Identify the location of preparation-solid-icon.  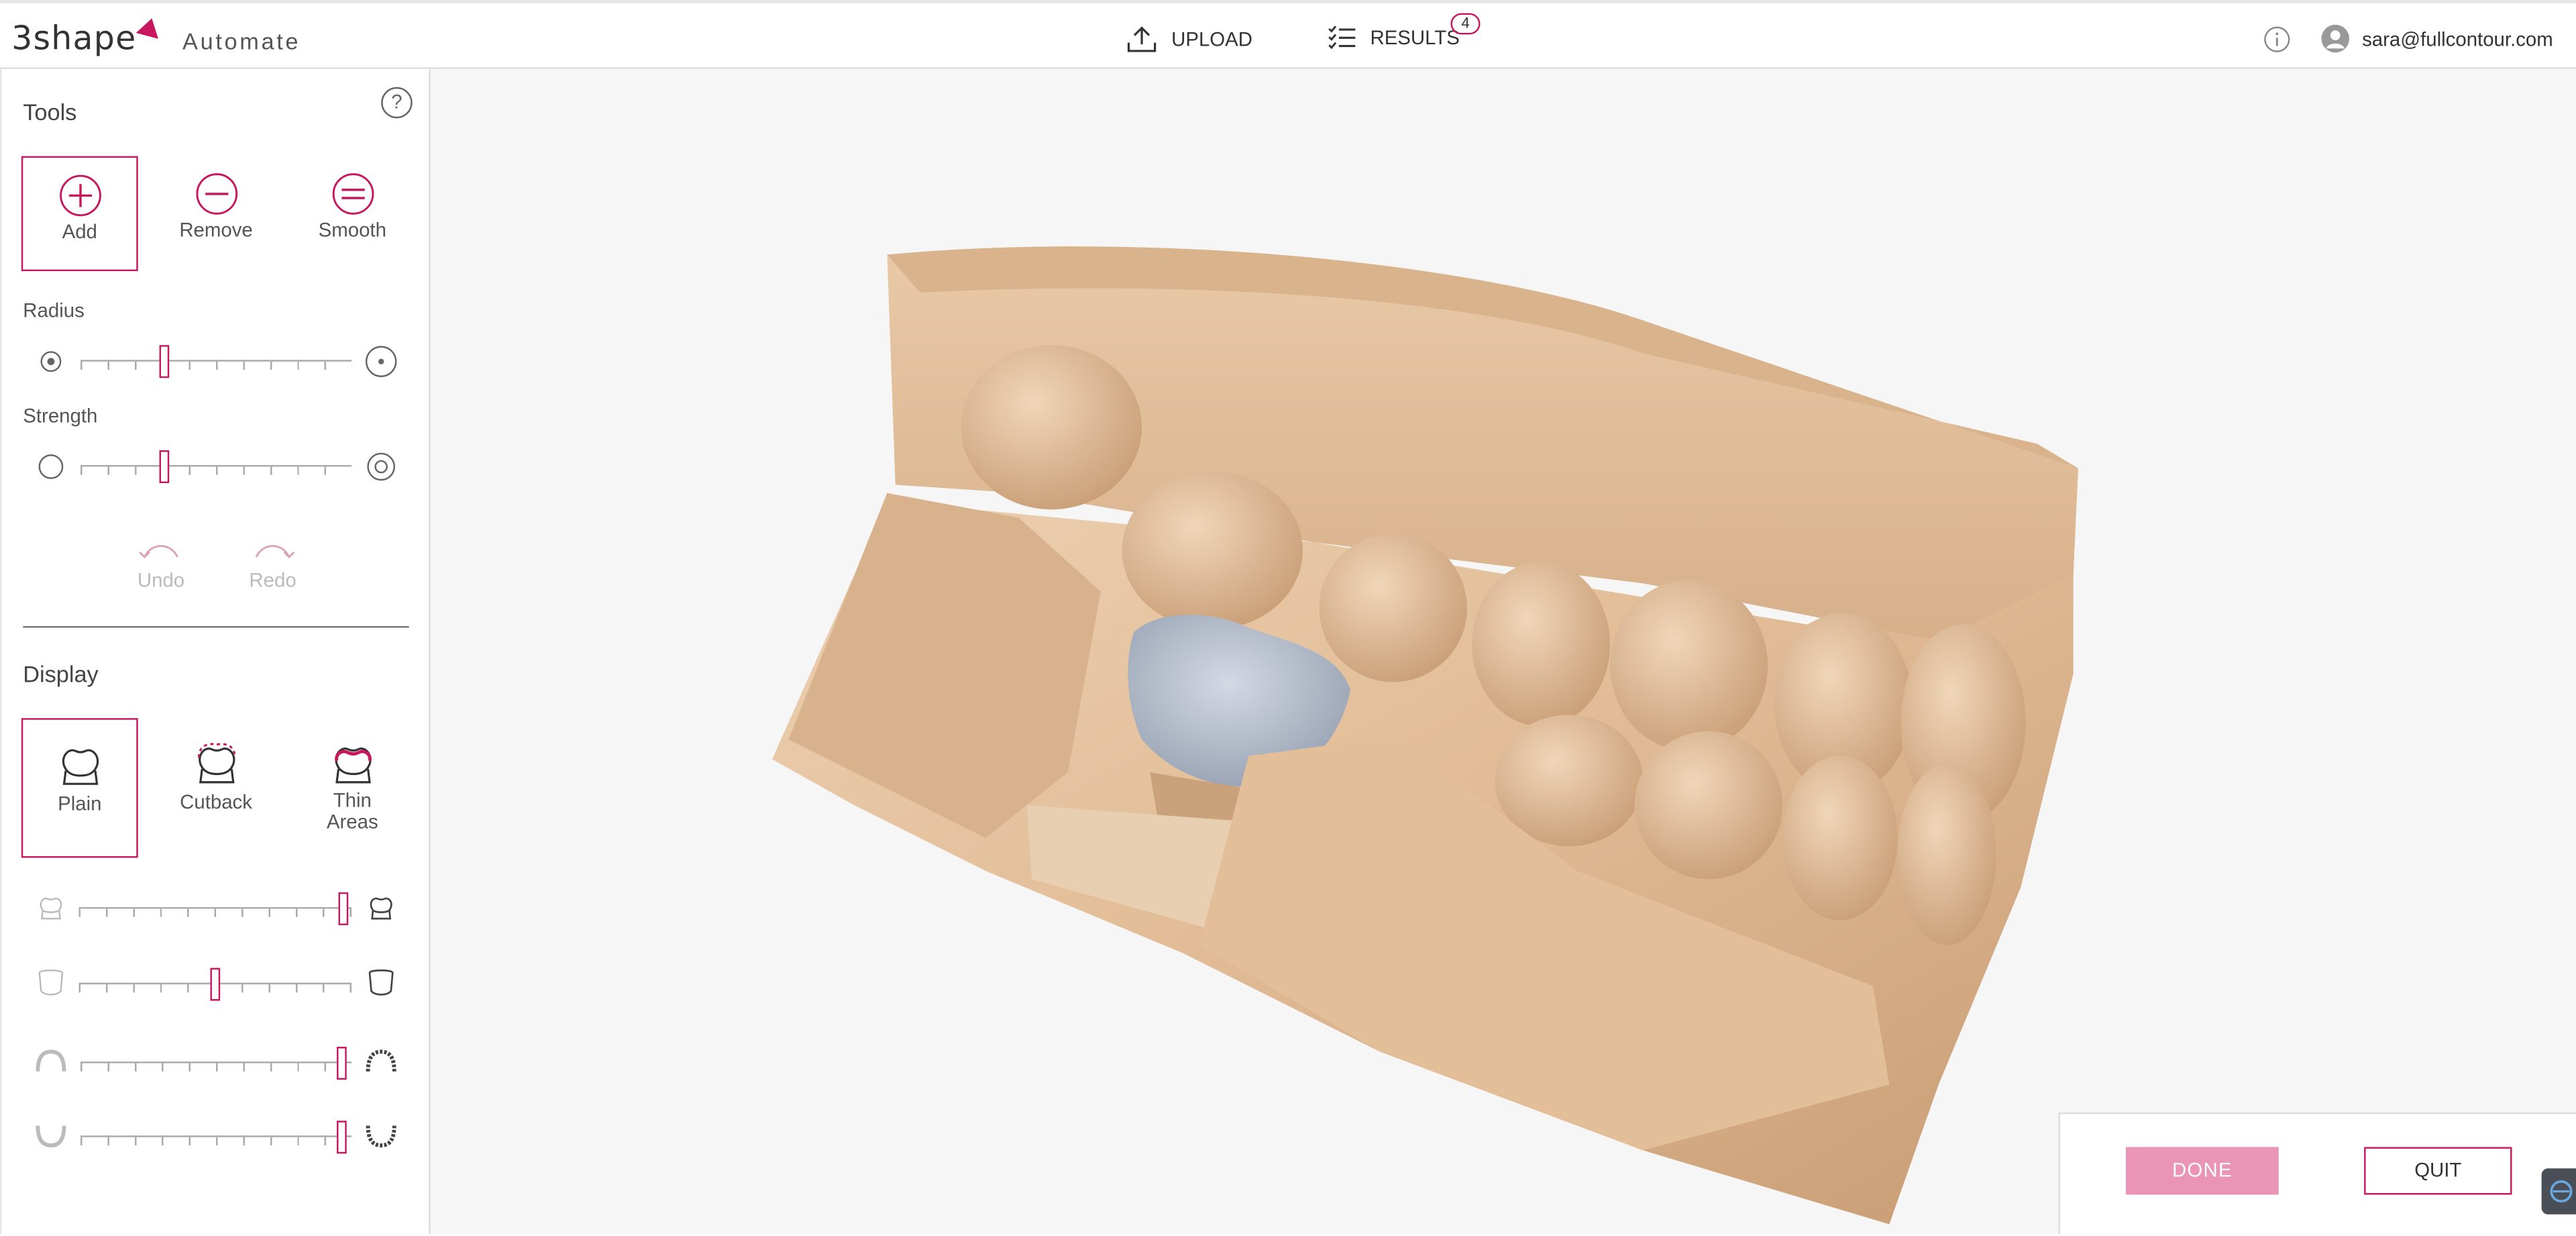
(381, 982).